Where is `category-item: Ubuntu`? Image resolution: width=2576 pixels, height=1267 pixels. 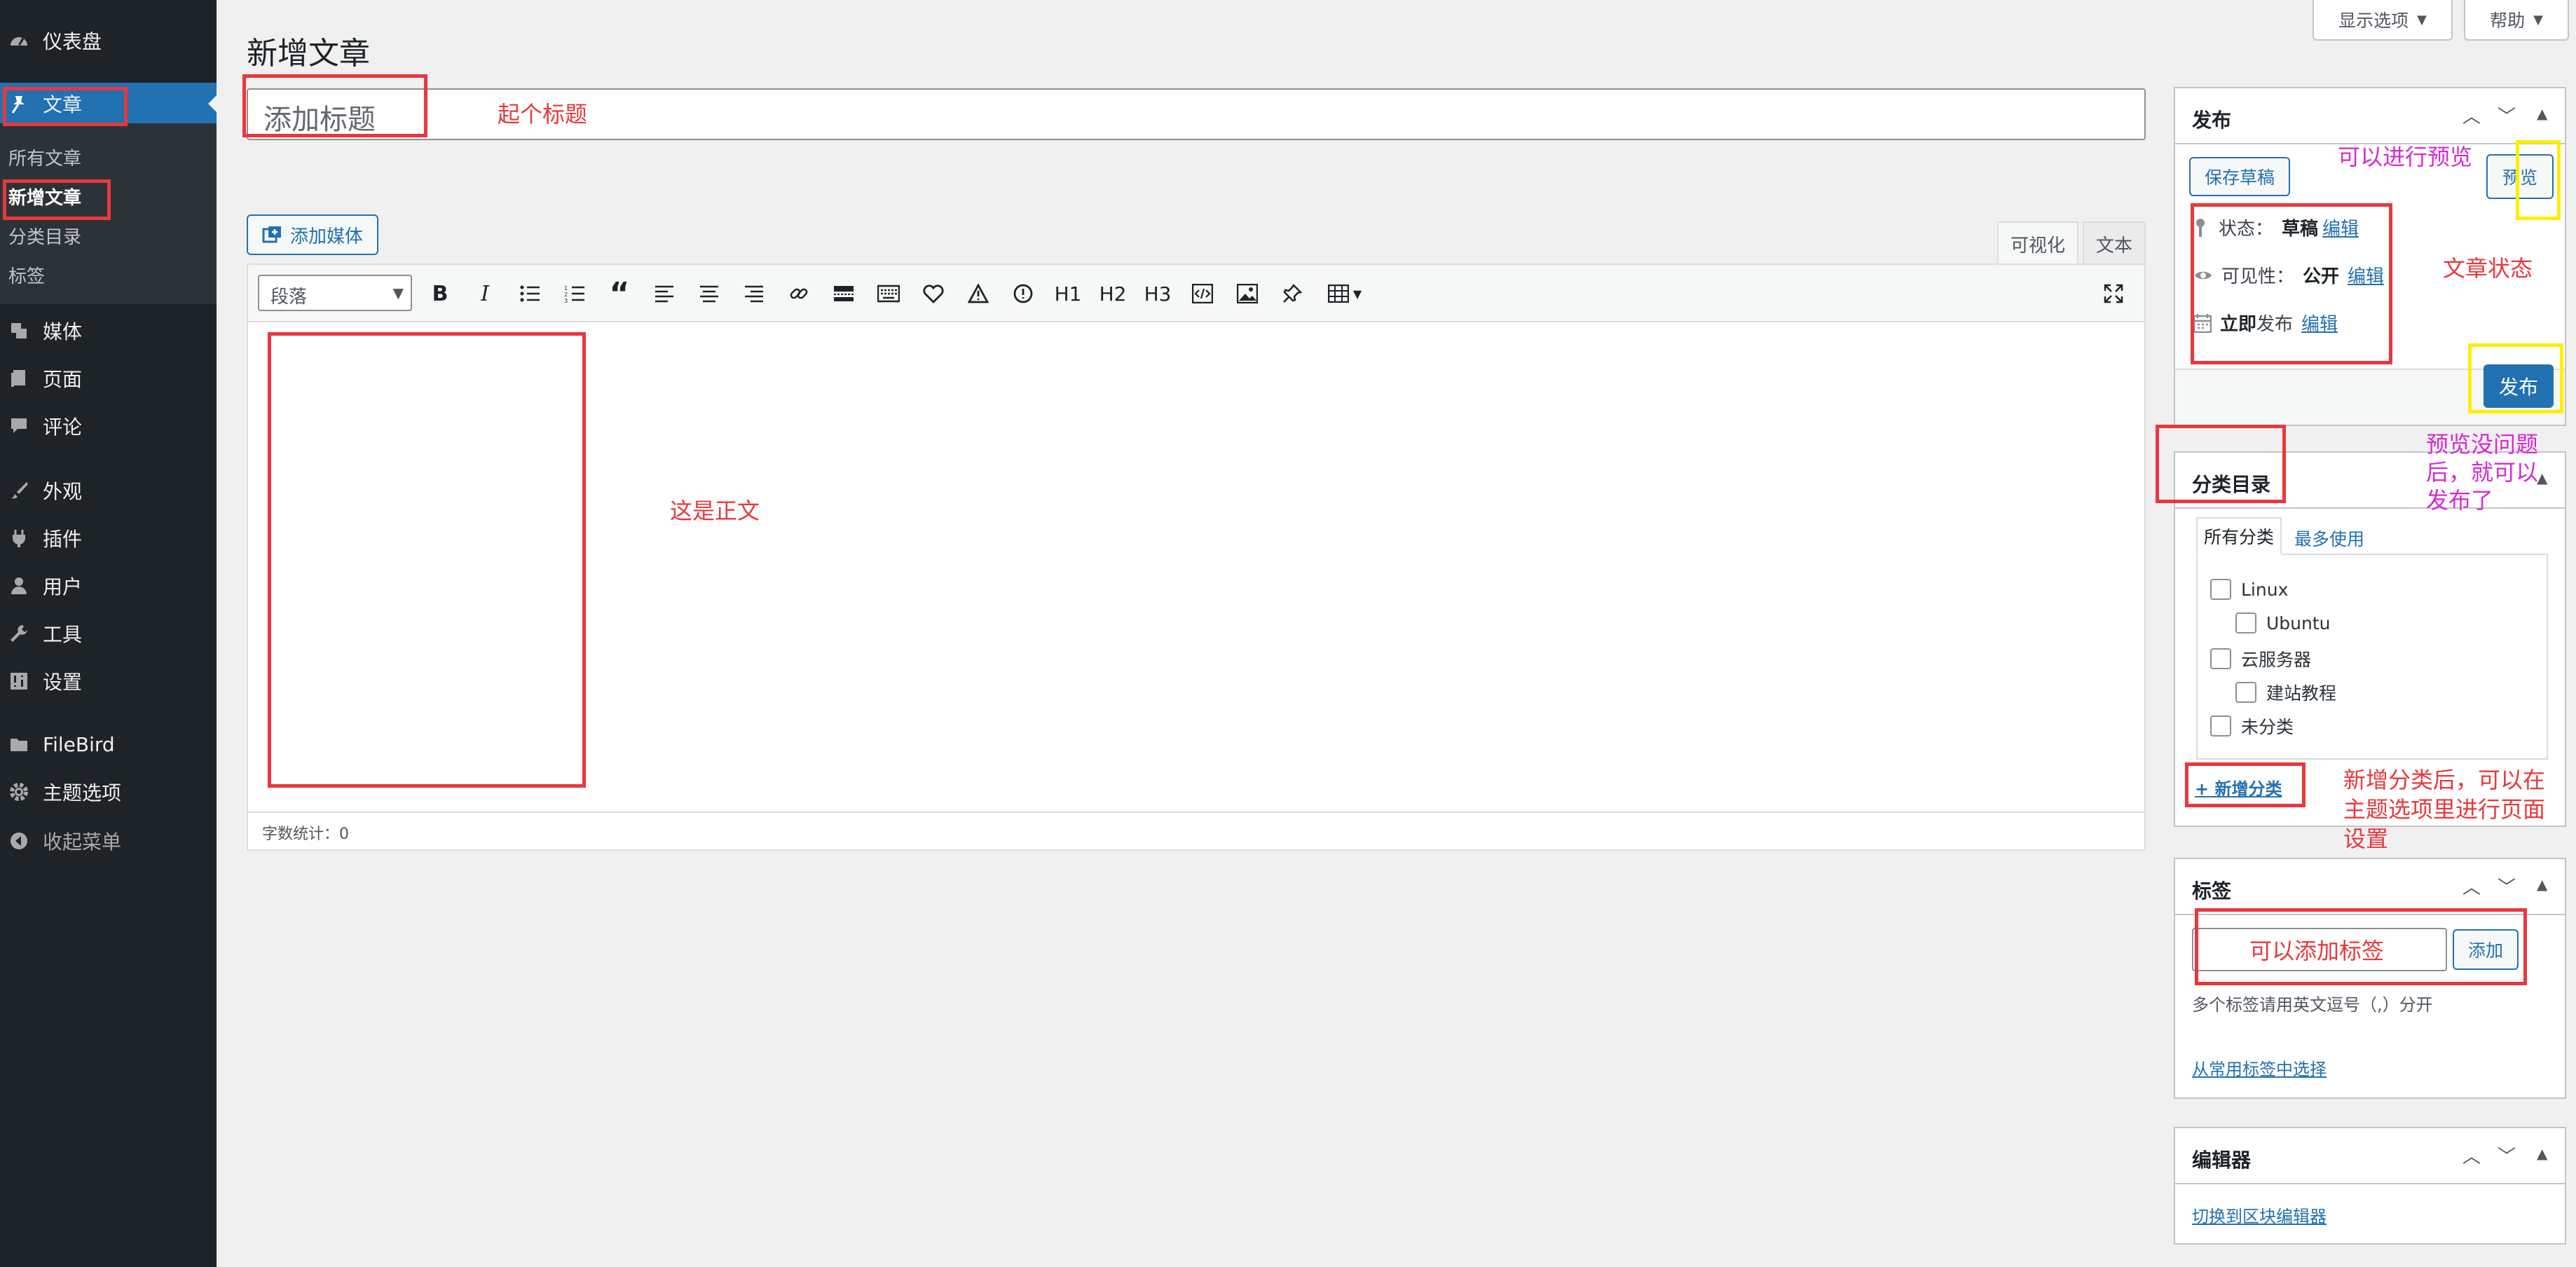 category-item: Ubuntu is located at coordinates (2283, 623).